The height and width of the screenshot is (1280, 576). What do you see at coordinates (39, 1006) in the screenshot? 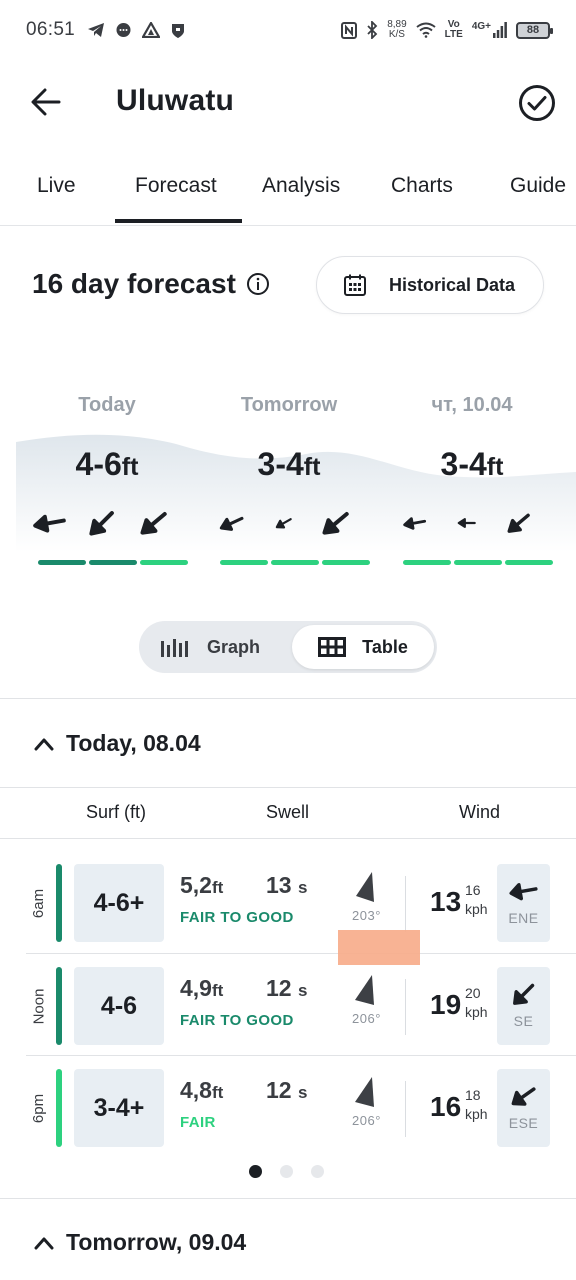
I see `row-time-label: Noon` at bounding box center [39, 1006].